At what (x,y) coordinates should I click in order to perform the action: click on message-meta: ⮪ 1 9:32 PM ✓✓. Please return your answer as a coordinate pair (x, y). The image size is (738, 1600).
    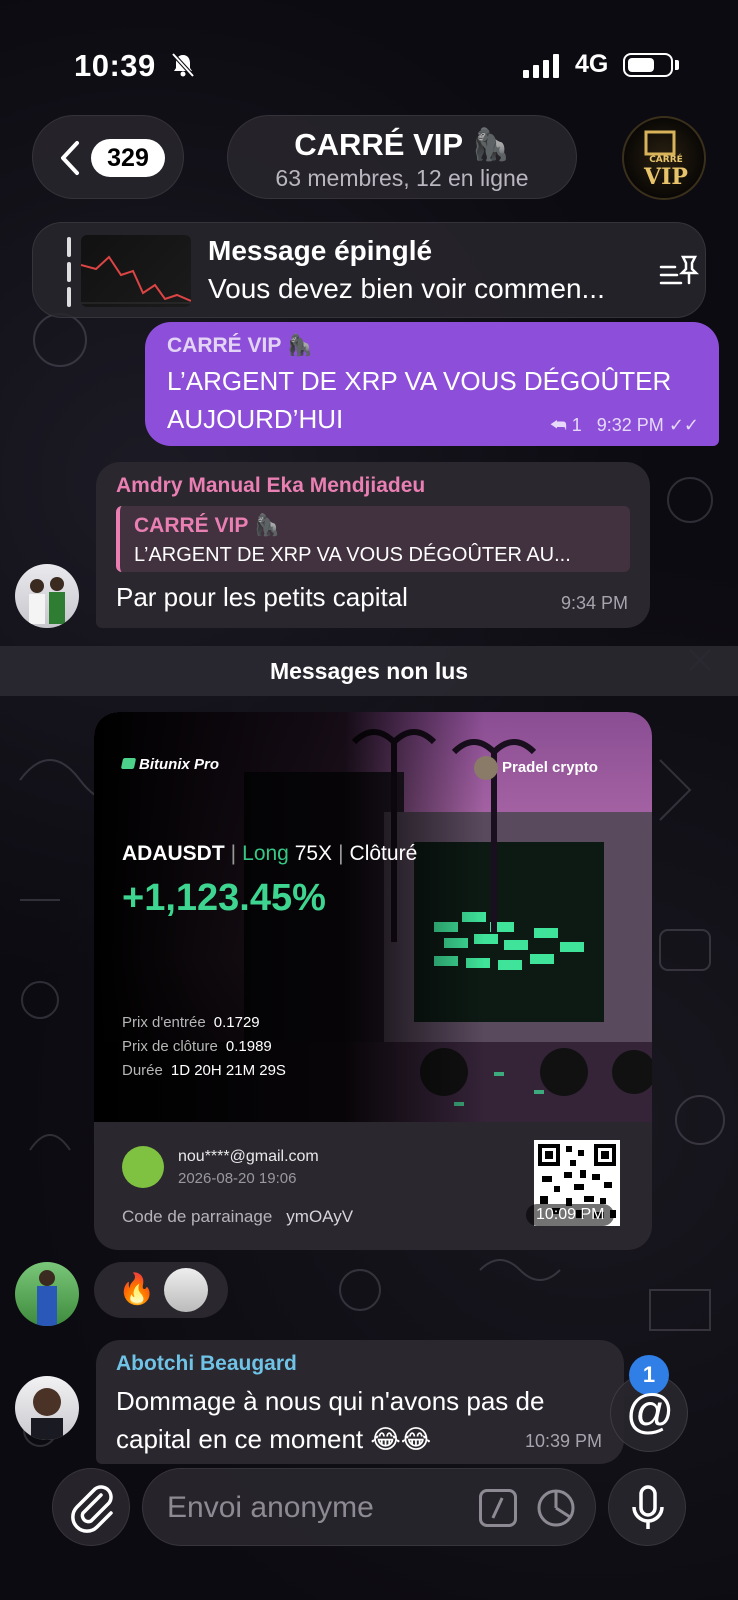
    Looking at the image, I should click on (624, 425).